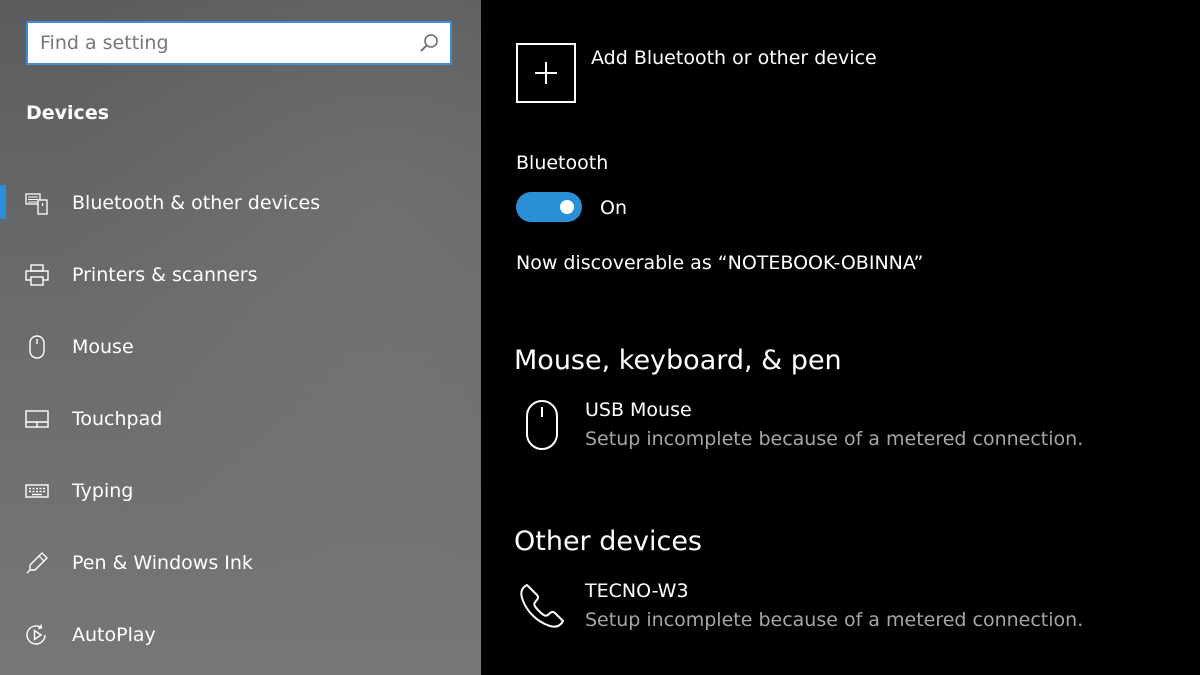  Describe the element at coordinates (720, 263) in the screenshot. I see `discoverable-text: Now discoverable as “NOTEBOOK-OBINNA”` at that location.